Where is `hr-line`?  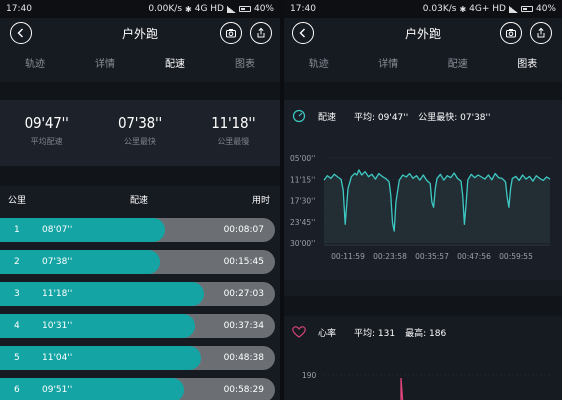
hr-line is located at coordinates (402, 388).